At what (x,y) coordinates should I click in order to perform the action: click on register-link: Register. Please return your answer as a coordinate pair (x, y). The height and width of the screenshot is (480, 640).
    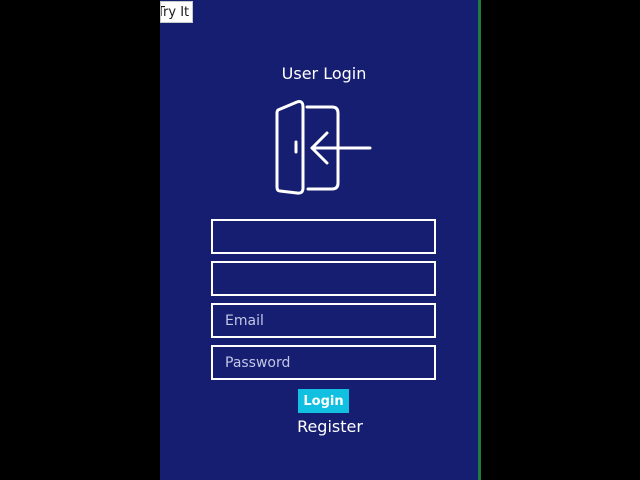
    Looking at the image, I should click on (330, 427).